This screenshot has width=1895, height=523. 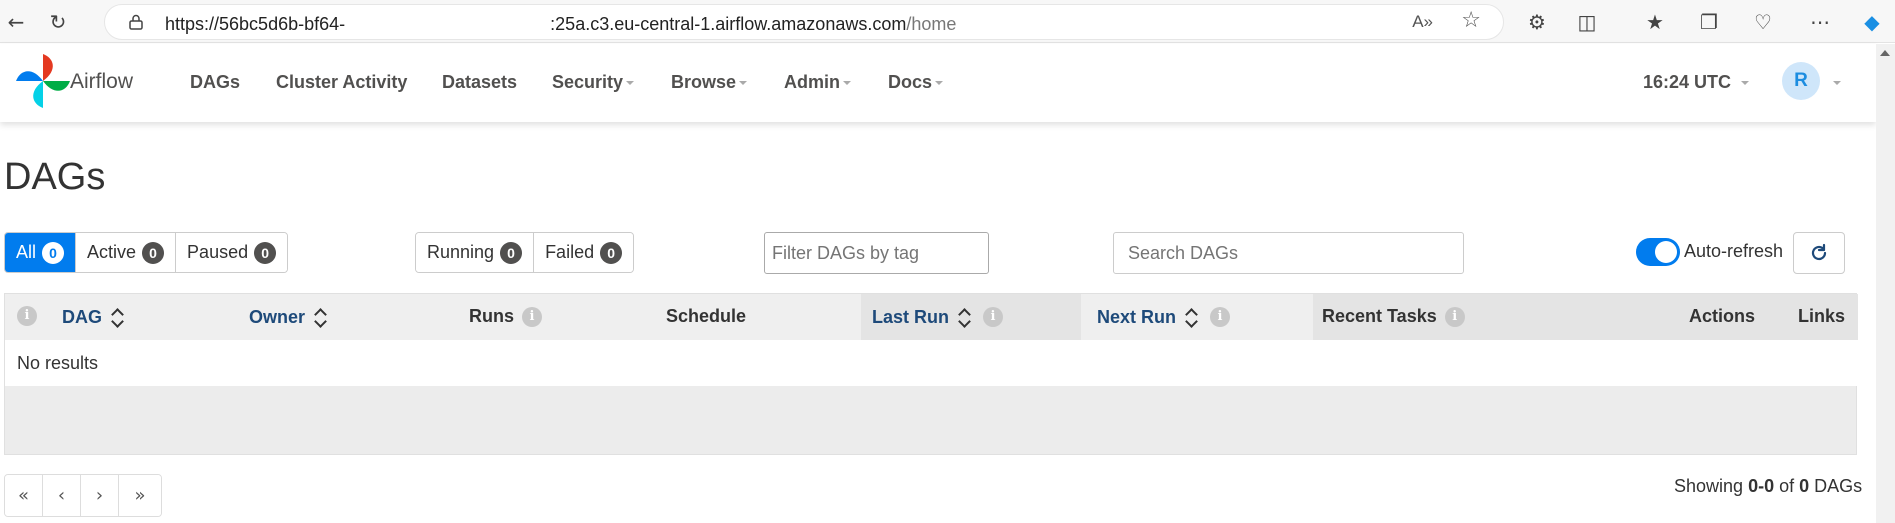 I want to click on page-scrollbar, so click(x=1885, y=283).